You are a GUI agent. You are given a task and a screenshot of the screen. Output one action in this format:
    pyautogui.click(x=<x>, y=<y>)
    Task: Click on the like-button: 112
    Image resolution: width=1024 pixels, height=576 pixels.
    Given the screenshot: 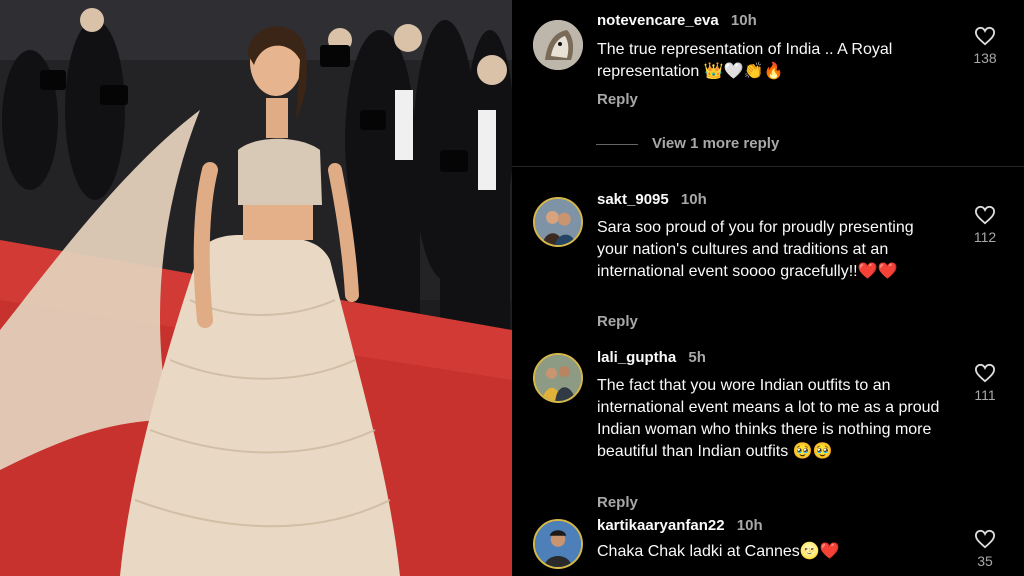 What is the action you would take?
    pyautogui.click(x=985, y=225)
    